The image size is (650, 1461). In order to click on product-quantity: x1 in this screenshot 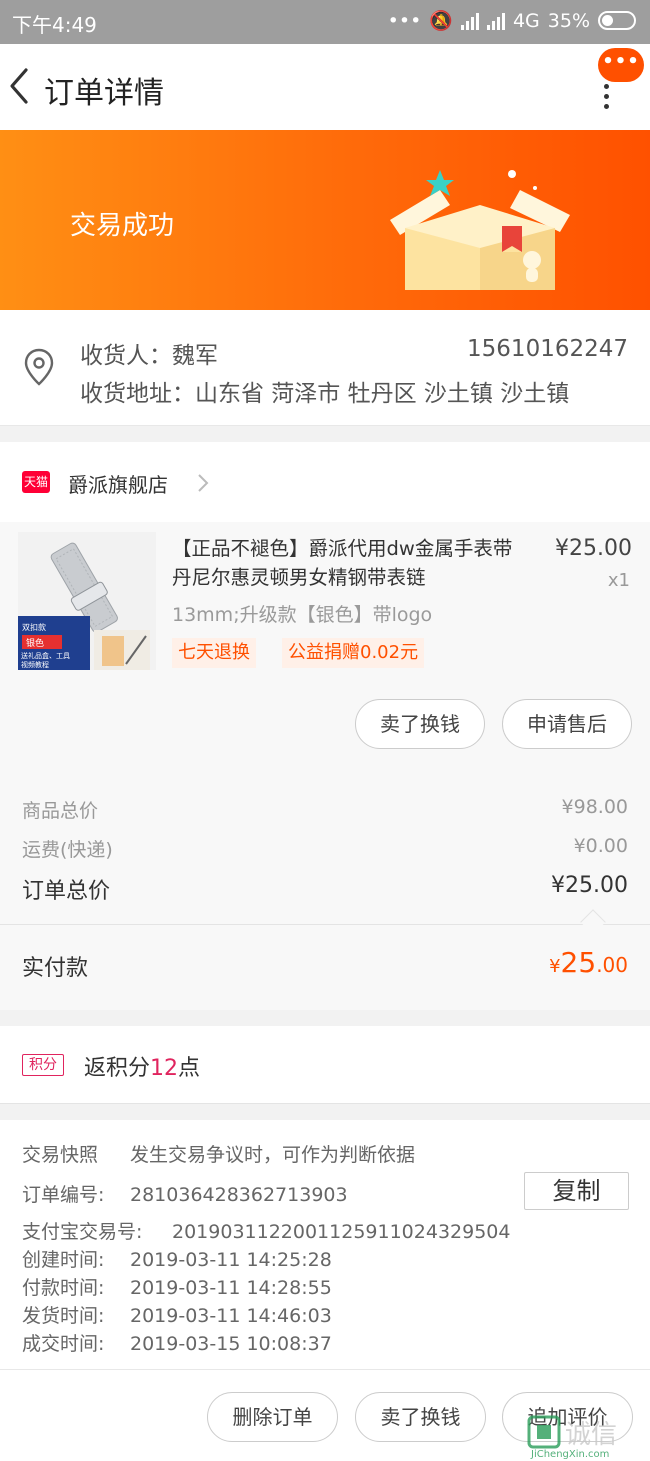, I will do `click(618, 580)`.